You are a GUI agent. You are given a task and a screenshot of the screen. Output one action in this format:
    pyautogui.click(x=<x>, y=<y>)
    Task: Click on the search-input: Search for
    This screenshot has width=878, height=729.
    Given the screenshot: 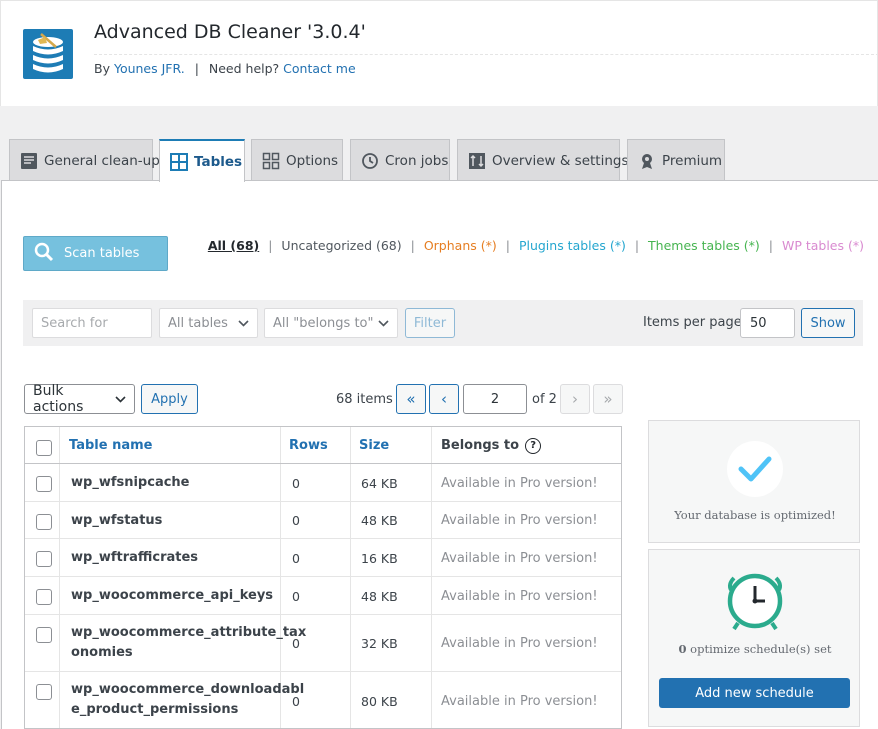 What is the action you would take?
    pyautogui.click(x=92, y=323)
    